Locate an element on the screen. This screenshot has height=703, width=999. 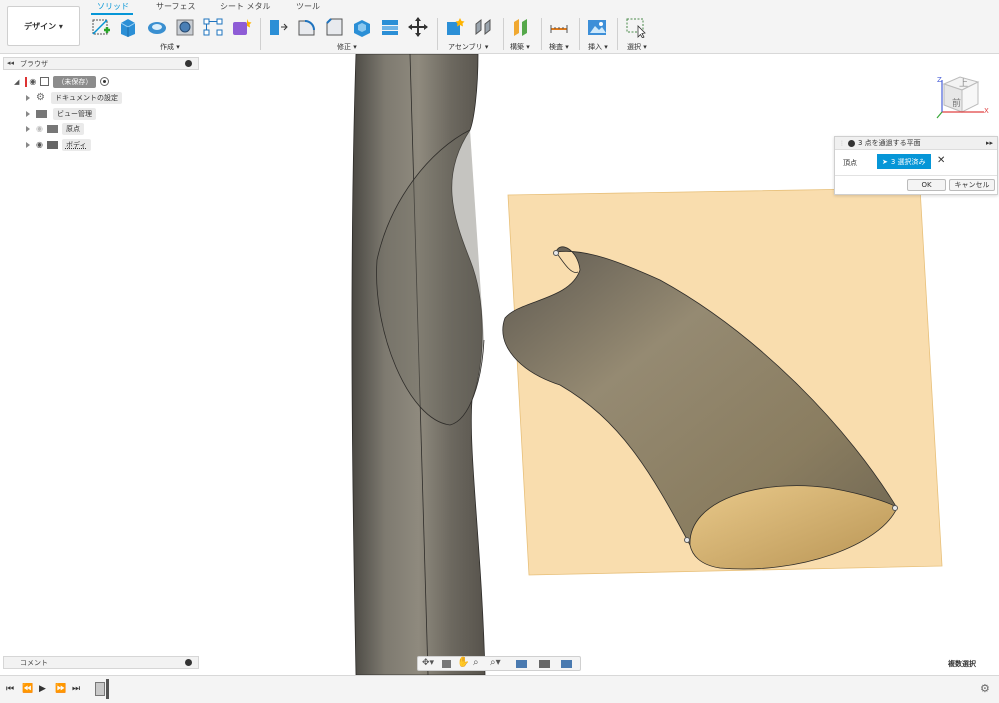
clear-selection-icon: ✕ is located at coordinates (941, 160).